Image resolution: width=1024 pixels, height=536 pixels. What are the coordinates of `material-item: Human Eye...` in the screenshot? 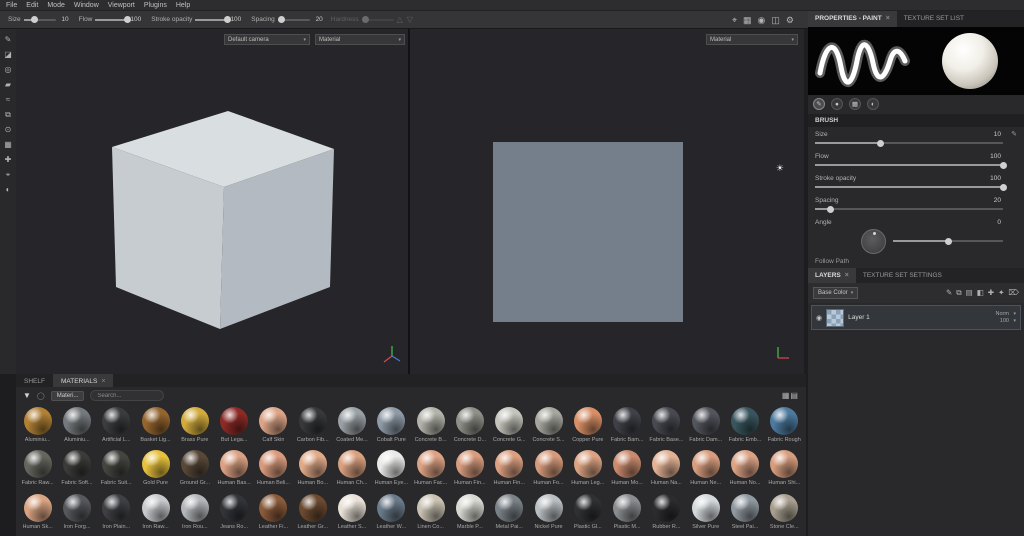 It's located at (391, 469).